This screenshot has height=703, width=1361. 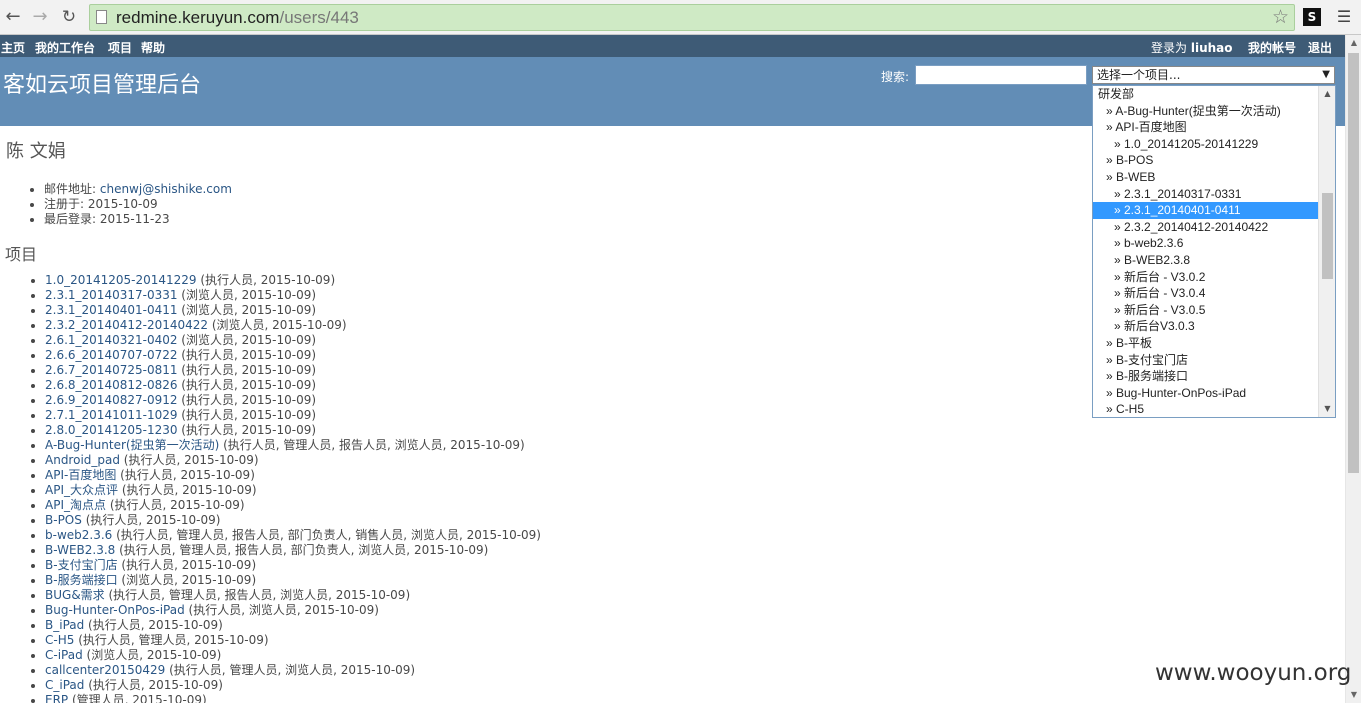 I want to click on project-link: C-H5, so click(x=59, y=640).